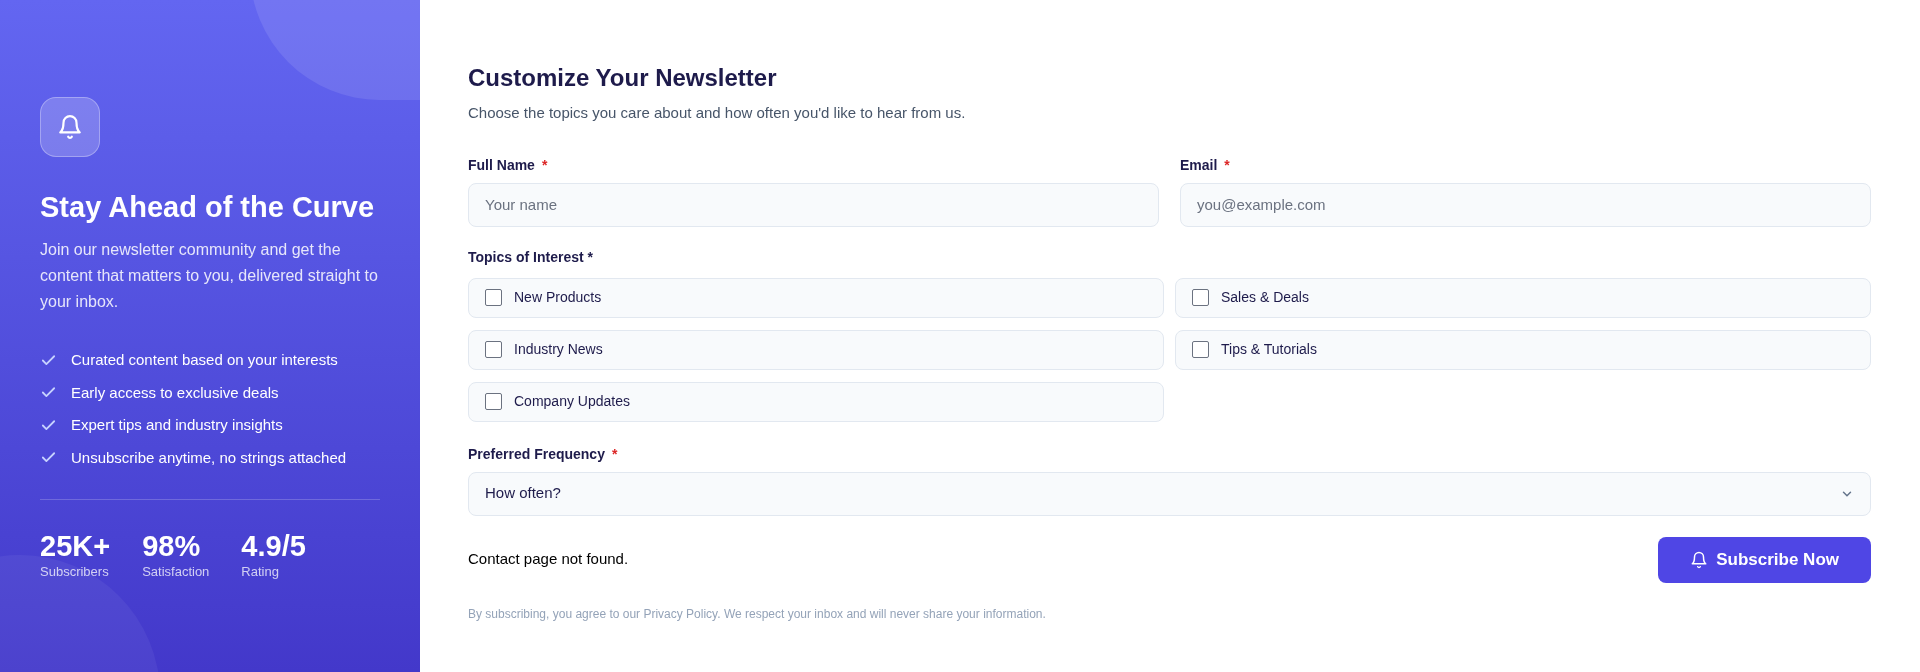 This screenshot has width=1920, height=672. Describe the element at coordinates (501, 165) in the screenshot. I see `field-label: Full Name` at that location.